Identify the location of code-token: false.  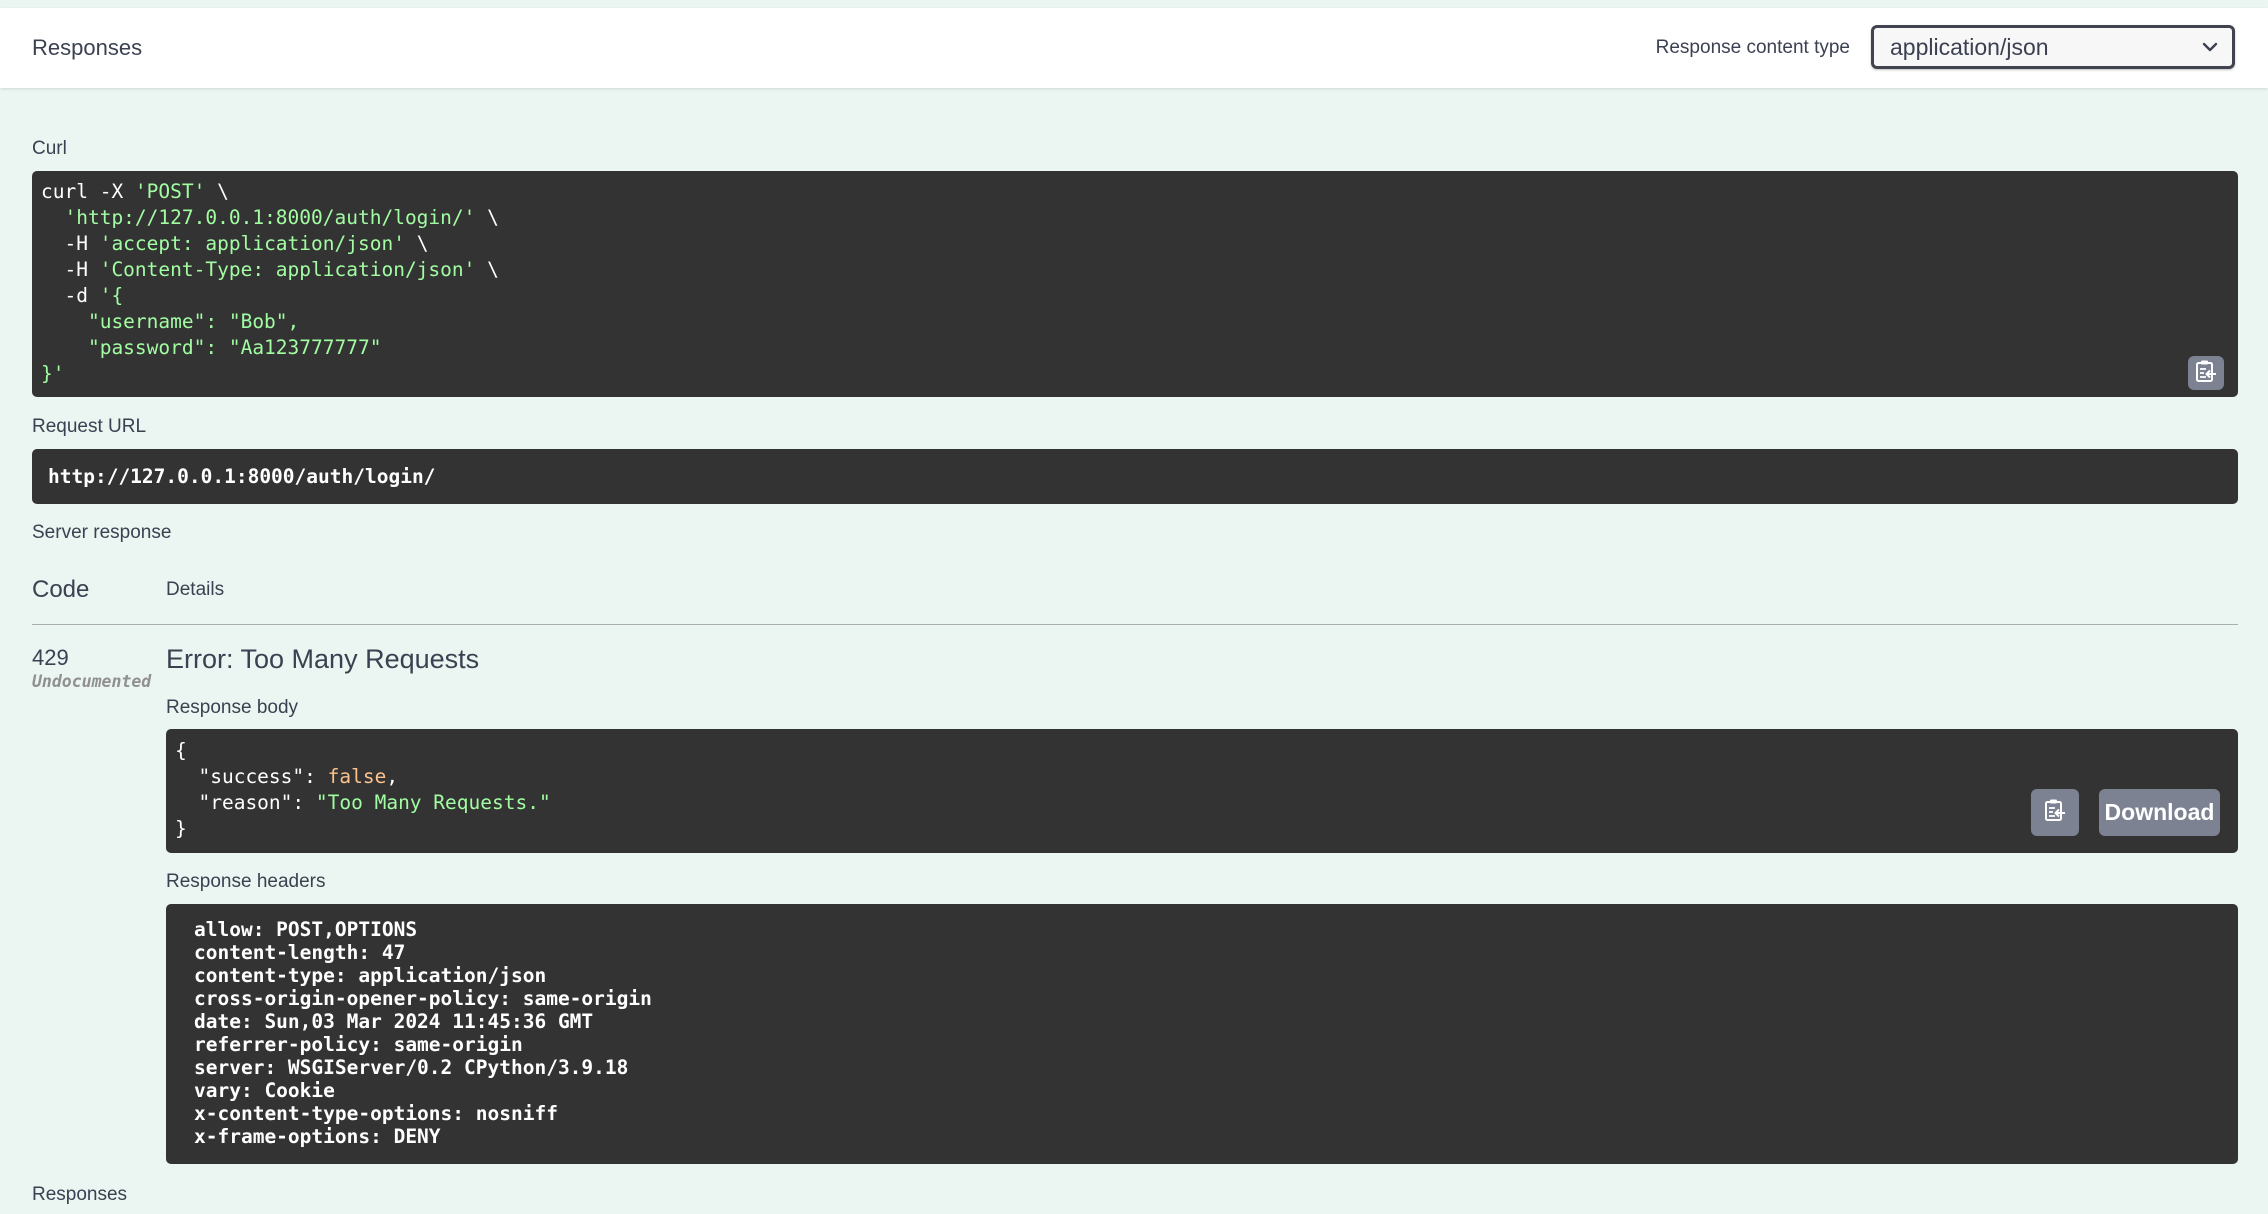
(357, 776).